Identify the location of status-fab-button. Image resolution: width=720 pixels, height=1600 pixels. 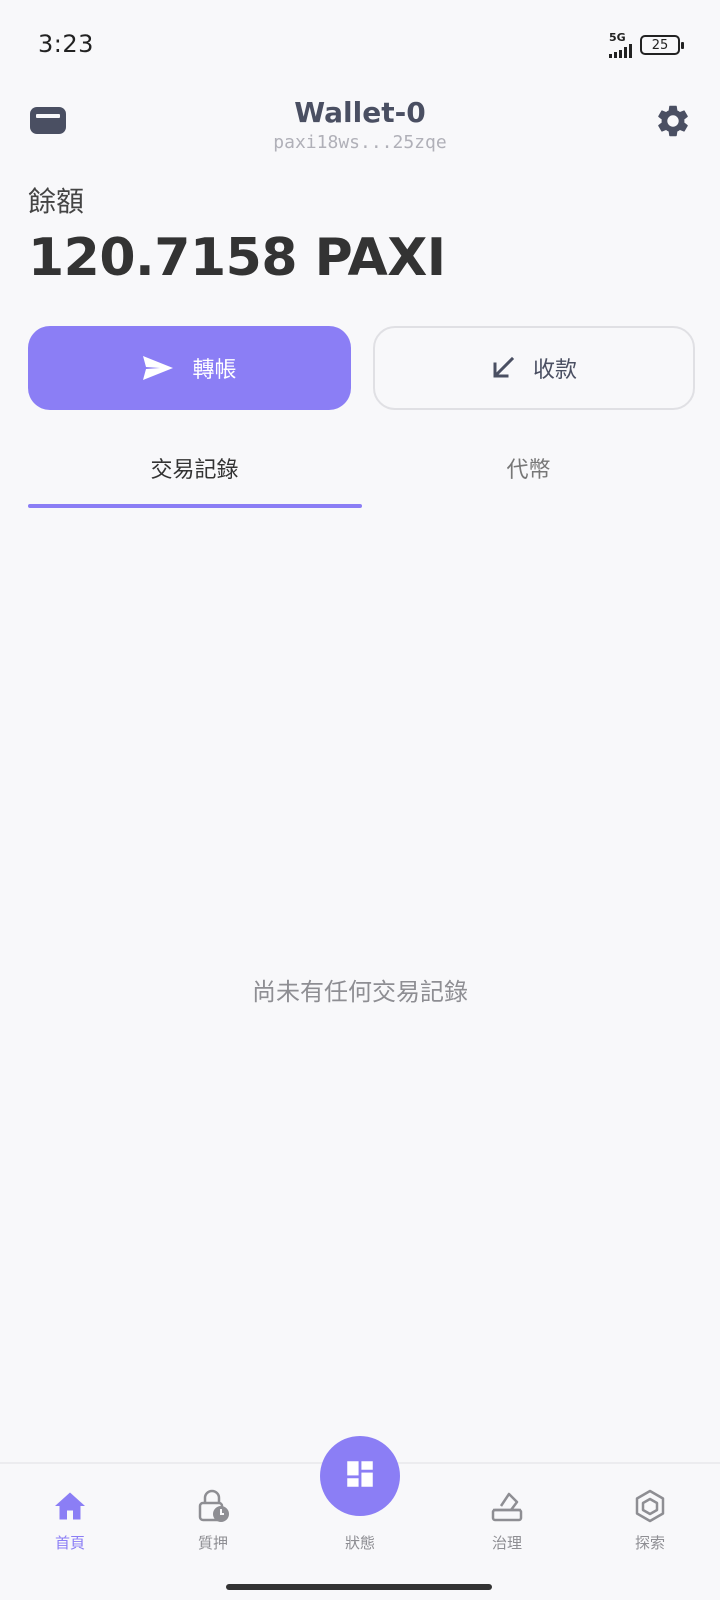
(360, 1476).